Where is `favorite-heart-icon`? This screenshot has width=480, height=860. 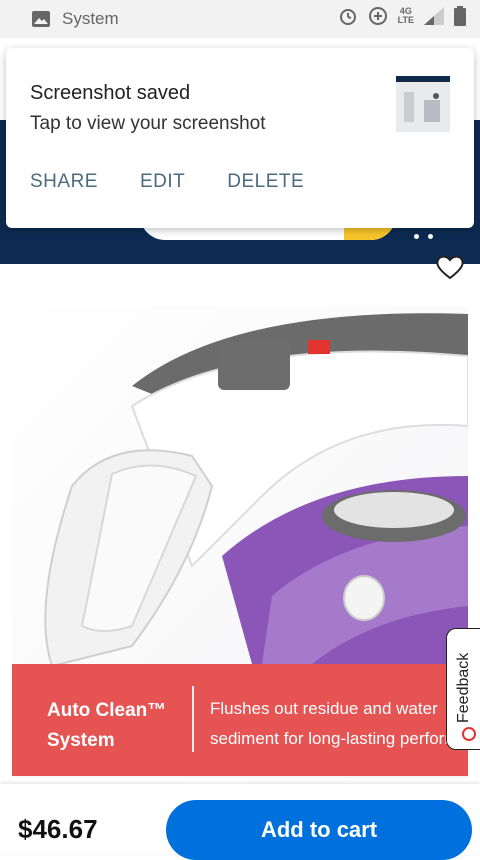 favorite-heart-icon is located at coordinates (450, 267).